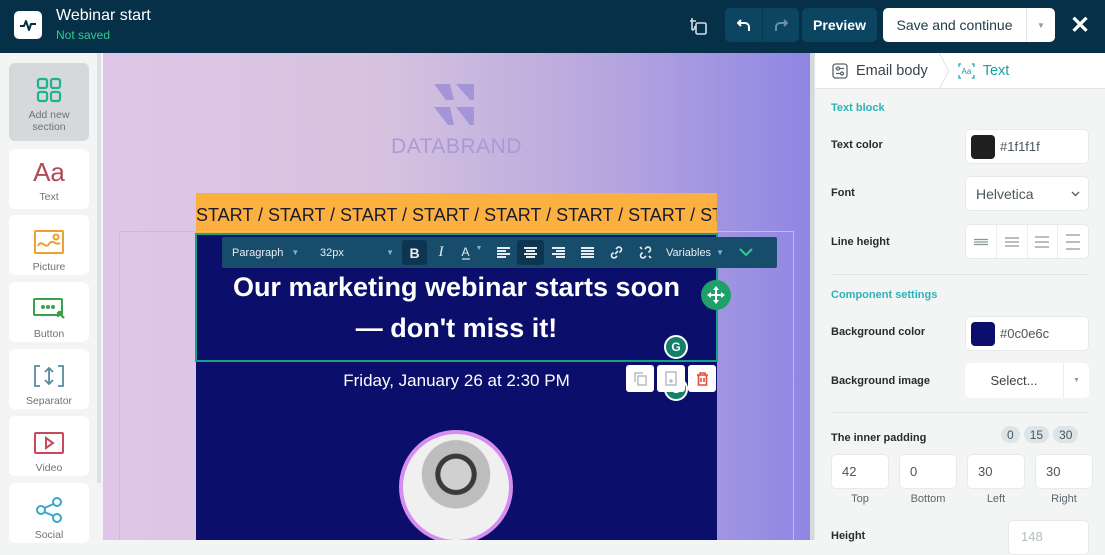 Image resolution: width=1105 pixels, height=555 pixels. I want to click on padding-preset-30: 30, so click(1066, 434).